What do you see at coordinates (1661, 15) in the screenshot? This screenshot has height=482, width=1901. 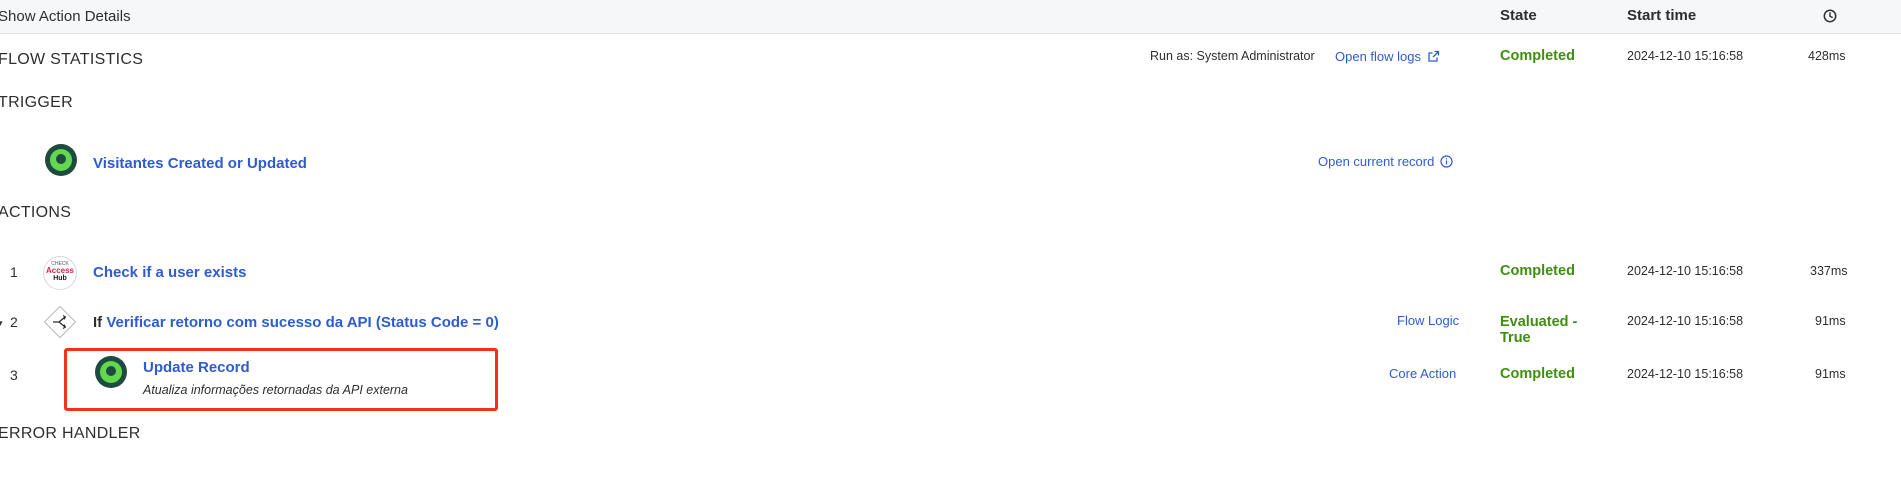 I see `column-header-start-time: Start time` at bounding box center [1661, 15].